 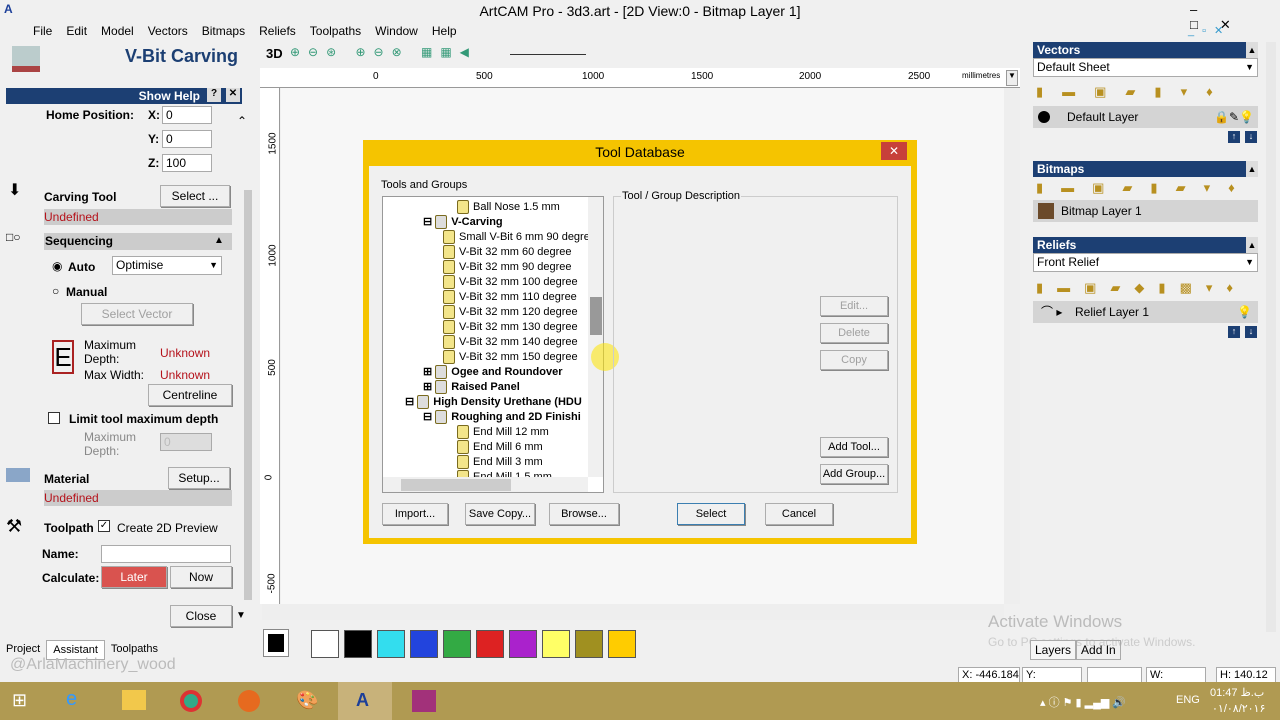 What do you see at coordinates (137, 314) in the screenshot?
I see `select-vector-button: Select Vector` at bounding box center [137, 314].